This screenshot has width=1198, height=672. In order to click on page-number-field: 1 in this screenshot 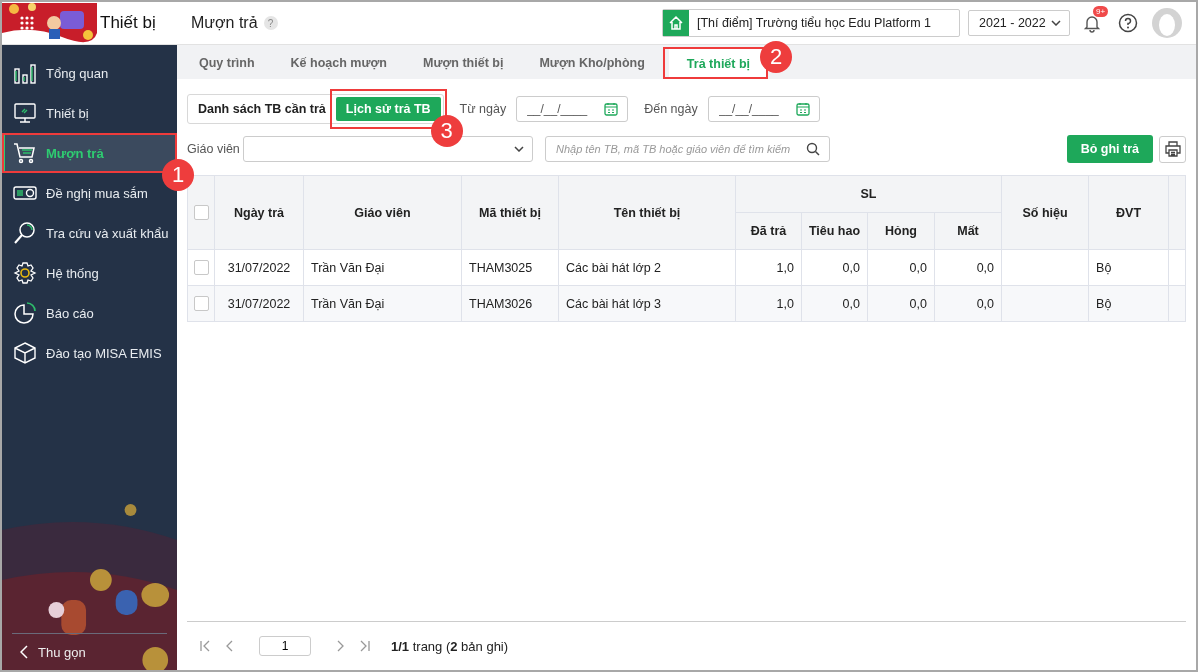, I will do `click(285, 646)`.